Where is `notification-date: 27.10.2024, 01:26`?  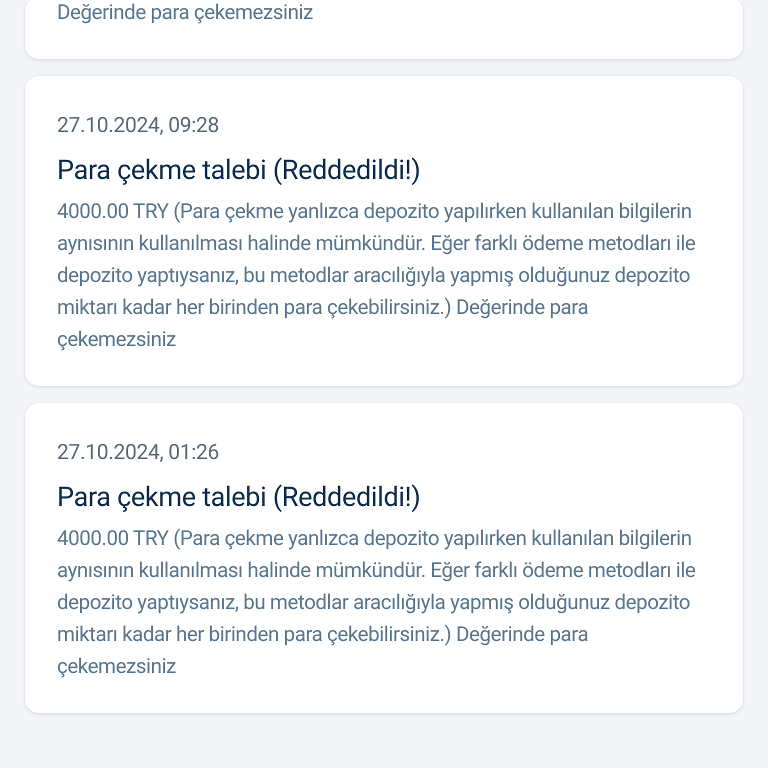
notification-date: 27.10.2024, 01:26 is located at coordinates (138, 453).